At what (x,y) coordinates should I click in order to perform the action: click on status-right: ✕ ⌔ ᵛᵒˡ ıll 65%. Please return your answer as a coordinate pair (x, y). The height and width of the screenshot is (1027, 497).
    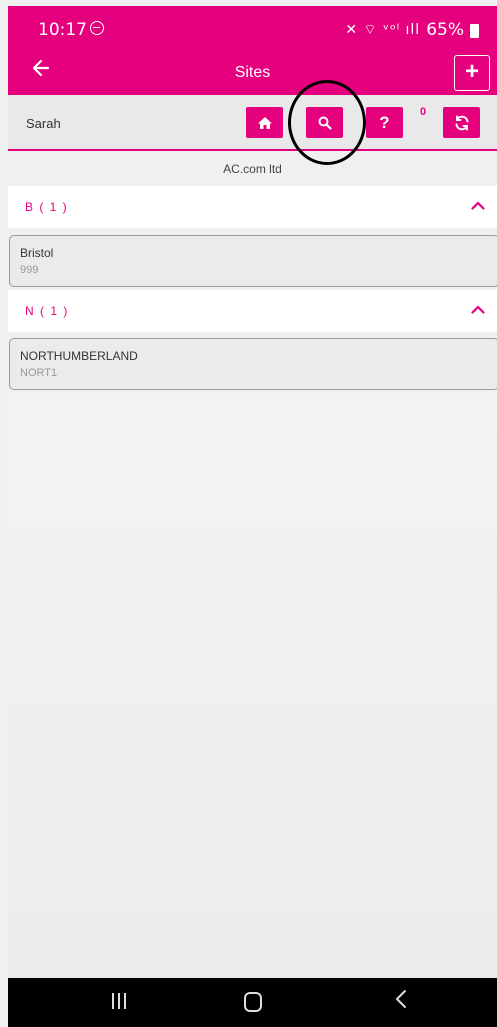
    Looking at the image, I should click on (412, 30).